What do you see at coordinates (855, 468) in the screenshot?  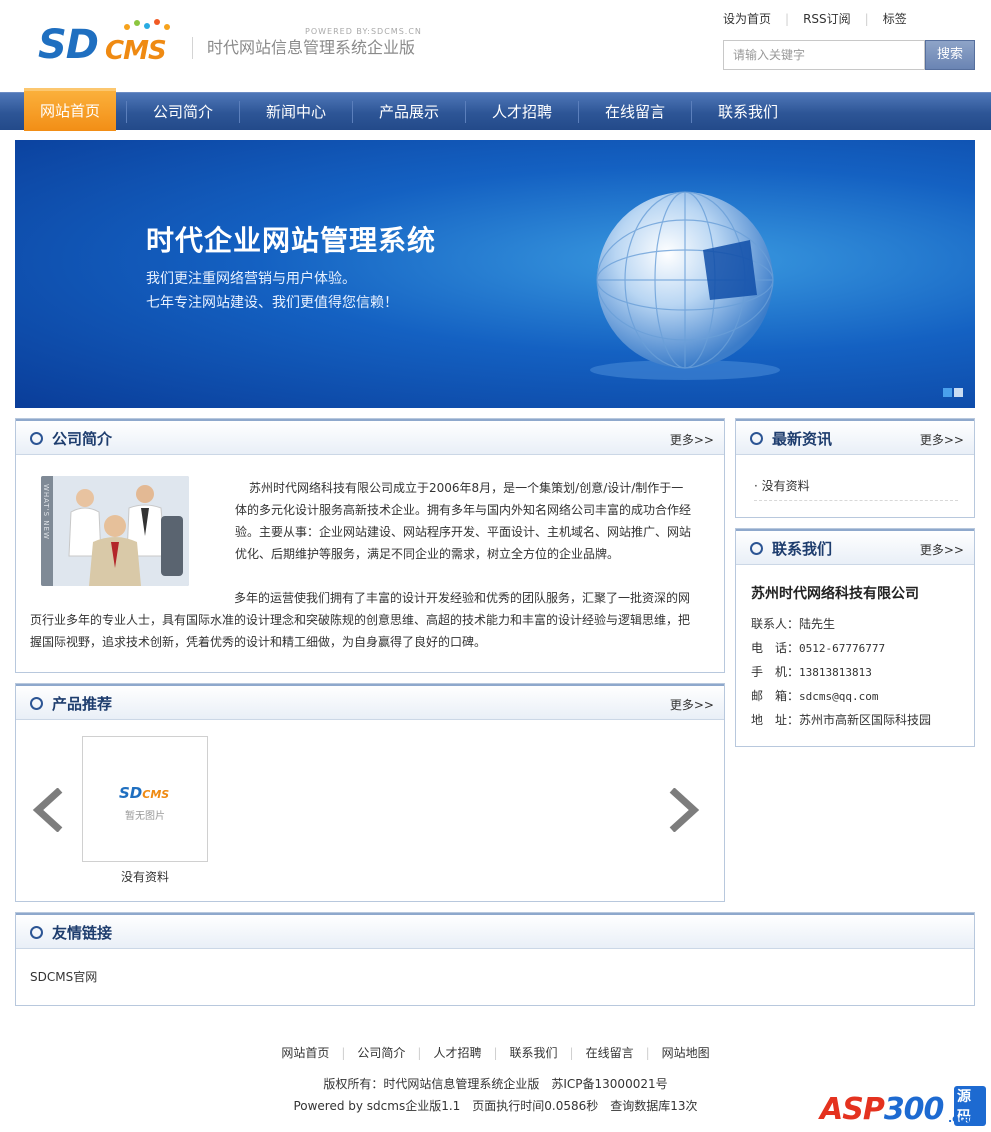 I see `news-section: 最新资讯 更多>> · 没有资料` at bounding box center [855, 468].